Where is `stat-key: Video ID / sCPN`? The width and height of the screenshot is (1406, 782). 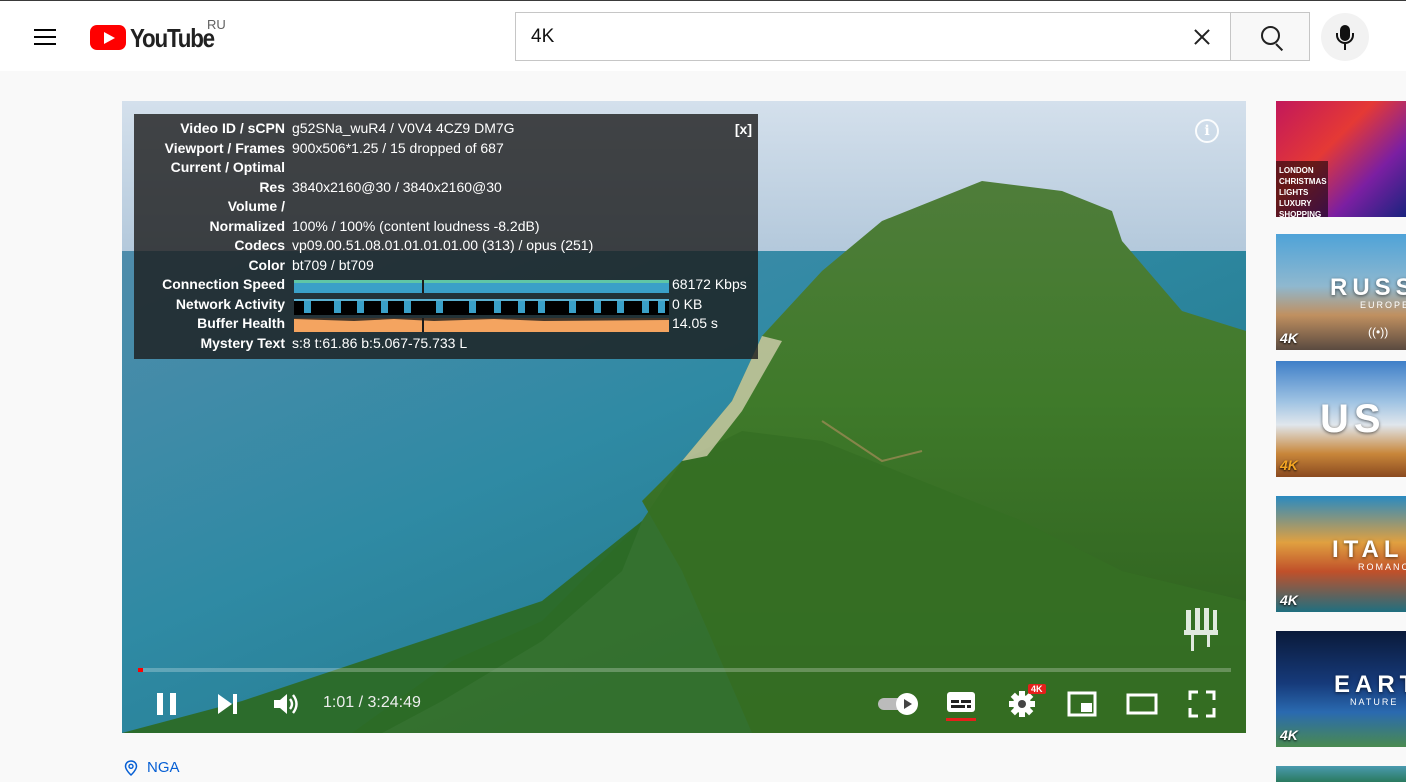 stat-key: Video ID / sCPN is located at coordinates (232, 128).